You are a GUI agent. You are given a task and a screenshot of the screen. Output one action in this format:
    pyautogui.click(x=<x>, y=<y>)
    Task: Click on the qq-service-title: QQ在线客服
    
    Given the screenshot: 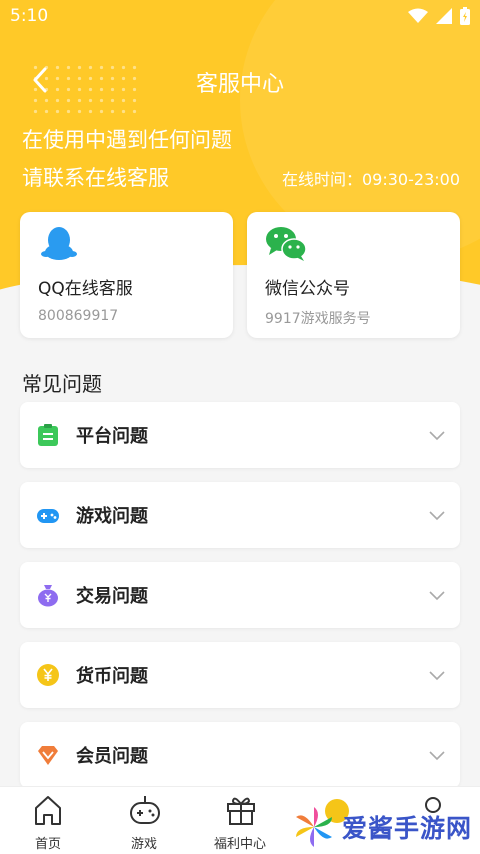 What is the action you would take?
    pyautogui.click(x=85, y=289)
    